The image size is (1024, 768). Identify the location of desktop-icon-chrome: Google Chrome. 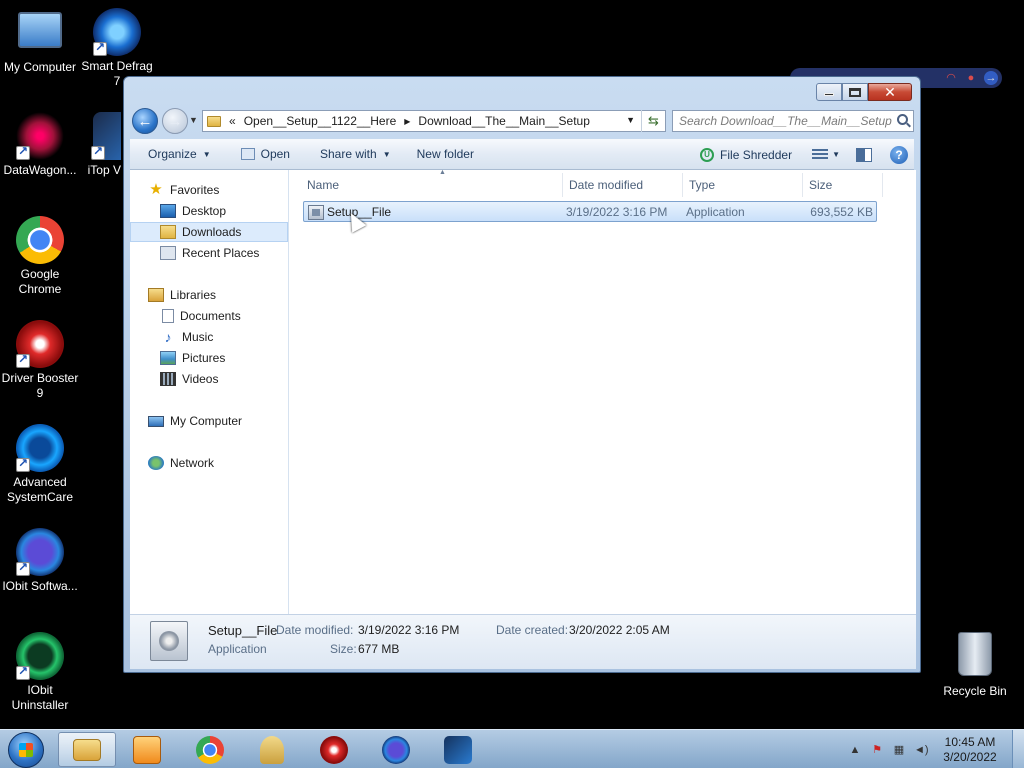
(40, 256).